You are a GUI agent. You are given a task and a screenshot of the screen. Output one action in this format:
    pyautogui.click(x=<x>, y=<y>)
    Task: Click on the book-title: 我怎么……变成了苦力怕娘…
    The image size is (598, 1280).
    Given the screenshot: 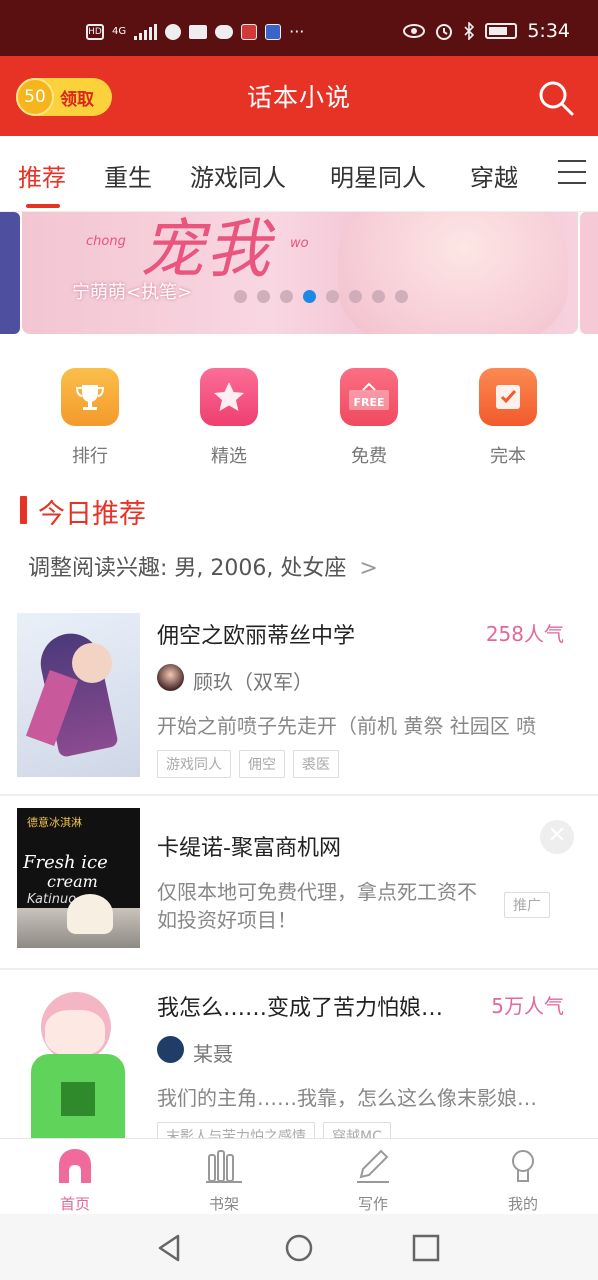 What is the action you would take?
    pyautogui.click(x=300, y=1008)
    